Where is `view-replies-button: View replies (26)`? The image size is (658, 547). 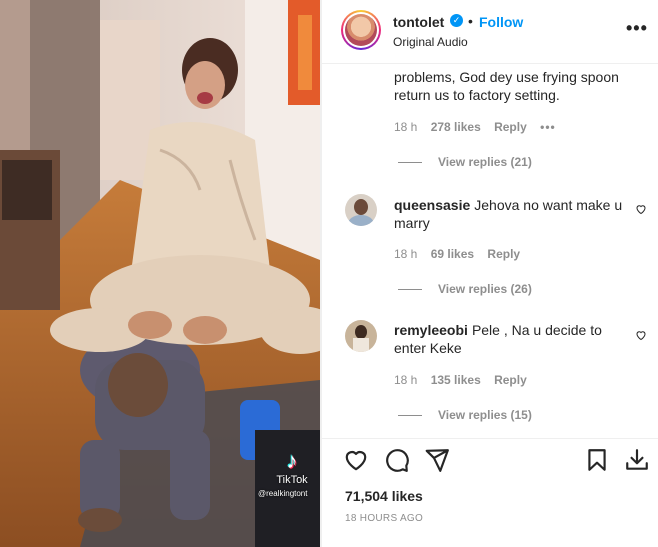
view-replies-button: View replies (26) is located at coordinates (465, 289).